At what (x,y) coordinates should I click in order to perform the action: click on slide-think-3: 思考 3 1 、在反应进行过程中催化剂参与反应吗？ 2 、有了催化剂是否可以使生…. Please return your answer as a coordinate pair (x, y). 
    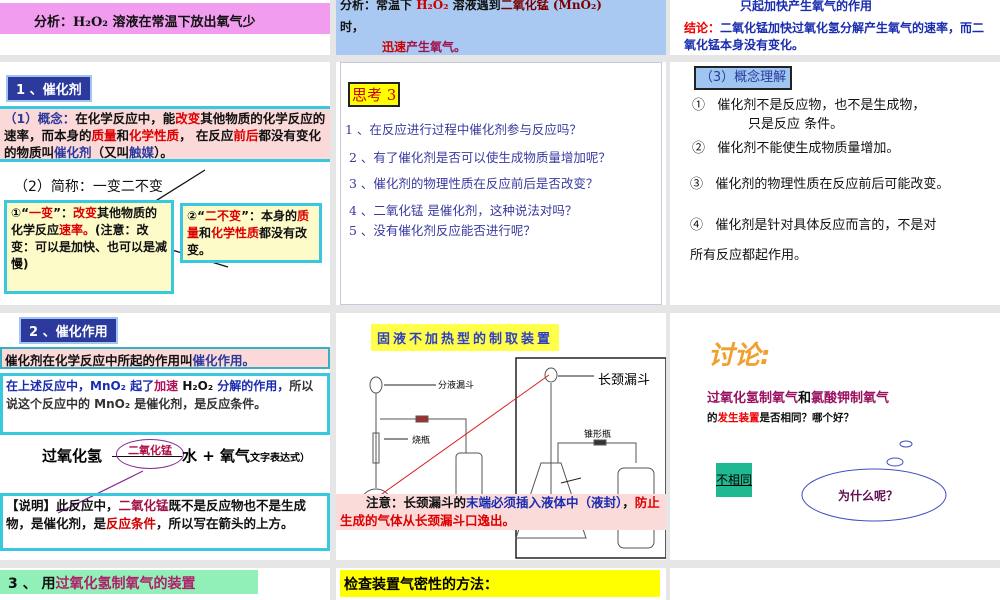
    Looking at the image, I should click on (501, 183).